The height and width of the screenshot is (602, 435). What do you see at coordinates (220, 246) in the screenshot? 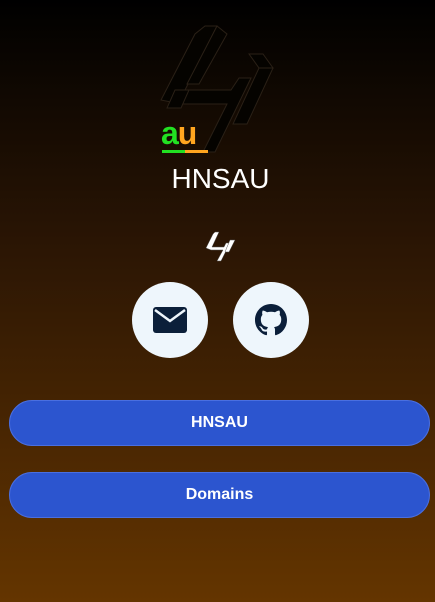
I see `hnsau-small-logo` at bounding box center [220, 246].